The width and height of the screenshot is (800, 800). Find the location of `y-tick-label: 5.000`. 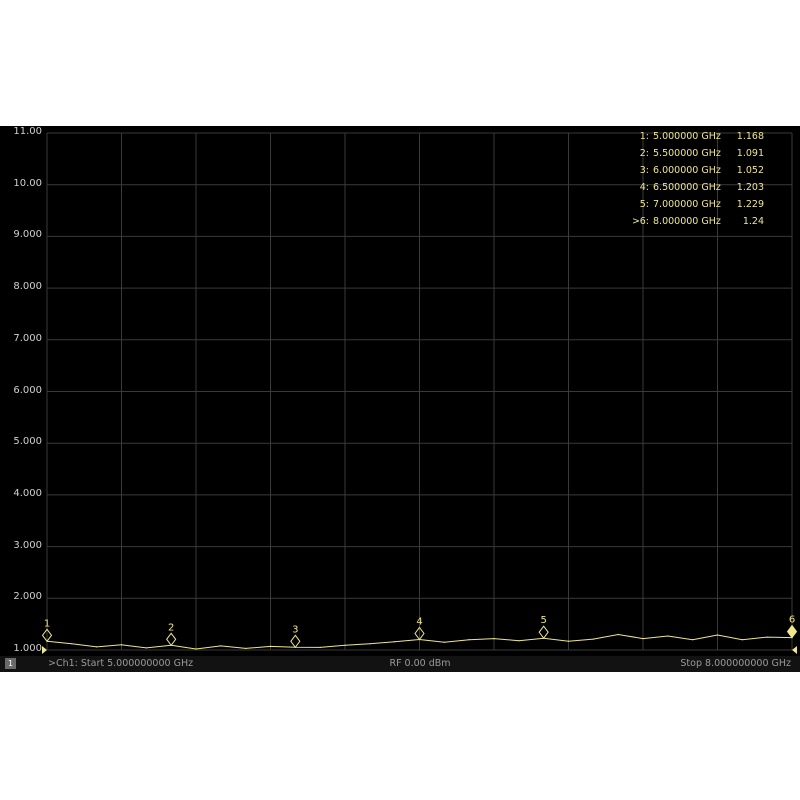

y-tick-label: 5.000 is located at coordinates (27, 442).